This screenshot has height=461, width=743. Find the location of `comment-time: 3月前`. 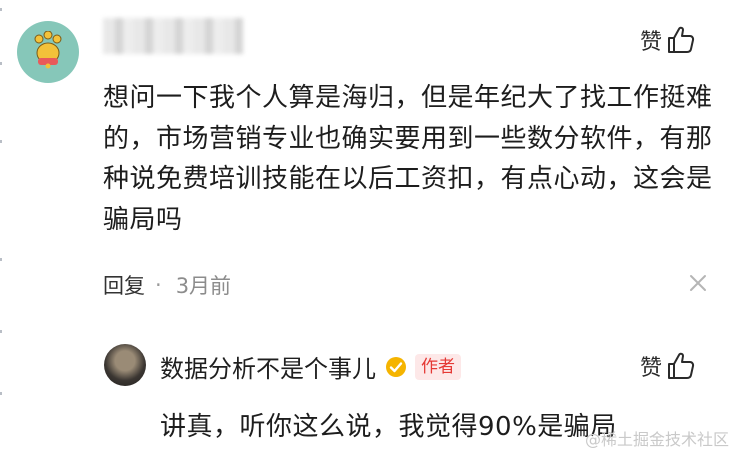

comment-time: 3月前 is located at coordinates (203, 286).